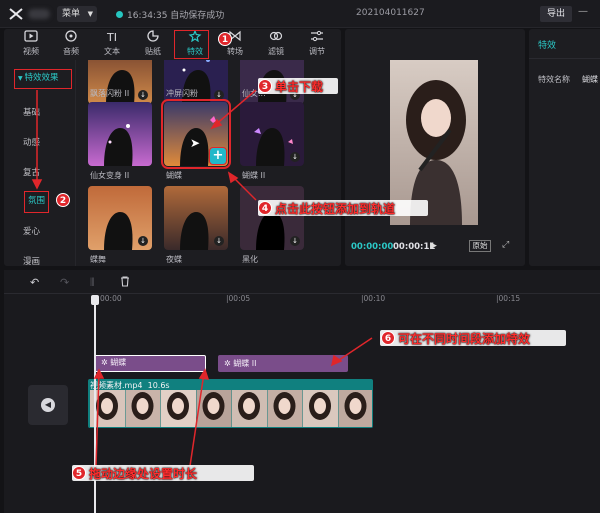 The height and width of the screenshot is (513, 600). I want to click on mouse-cursor-icon: ➤, so click(195, 143).